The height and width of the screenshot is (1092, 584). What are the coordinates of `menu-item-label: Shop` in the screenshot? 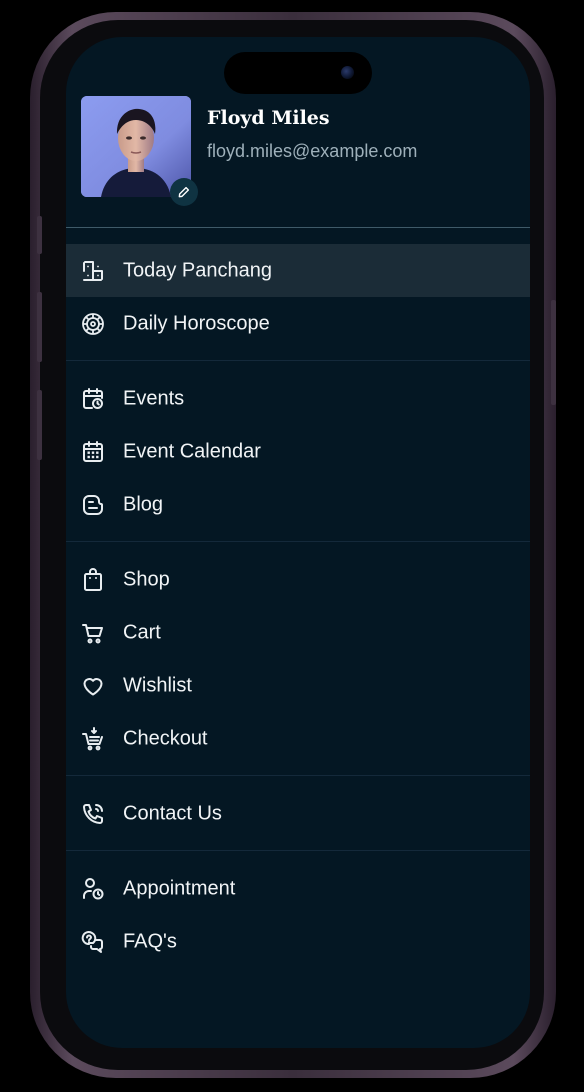 It's located at (146, 579).